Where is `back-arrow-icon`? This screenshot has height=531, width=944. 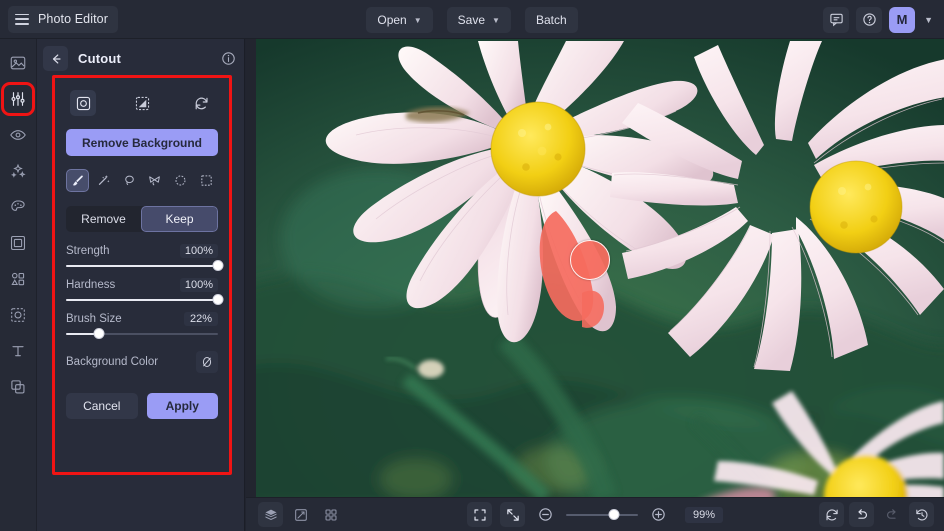 back-arrow-icon is located at coordinates (56, 58).